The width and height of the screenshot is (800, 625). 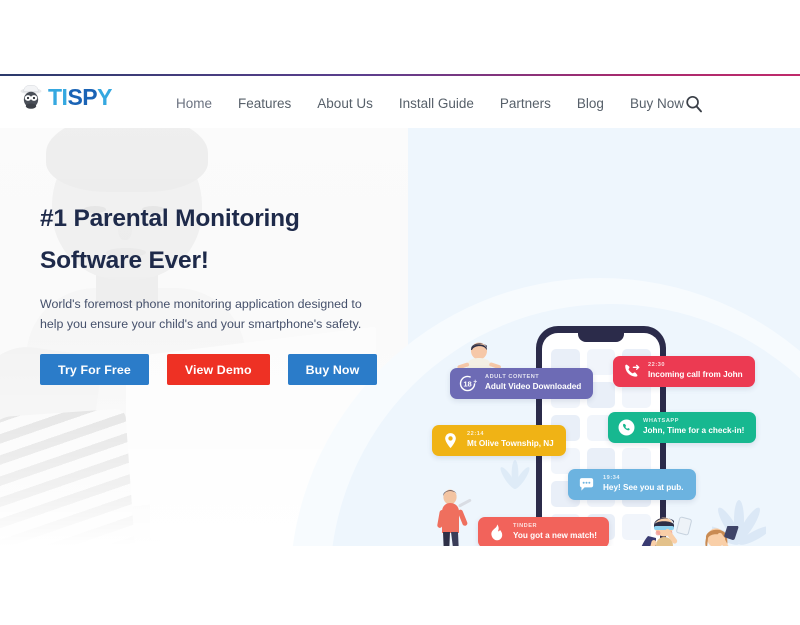 What do you see at coordinates (525, 526) in the screenshot?
I see `notification-label: TINDER` at bounding box center [525, 526].